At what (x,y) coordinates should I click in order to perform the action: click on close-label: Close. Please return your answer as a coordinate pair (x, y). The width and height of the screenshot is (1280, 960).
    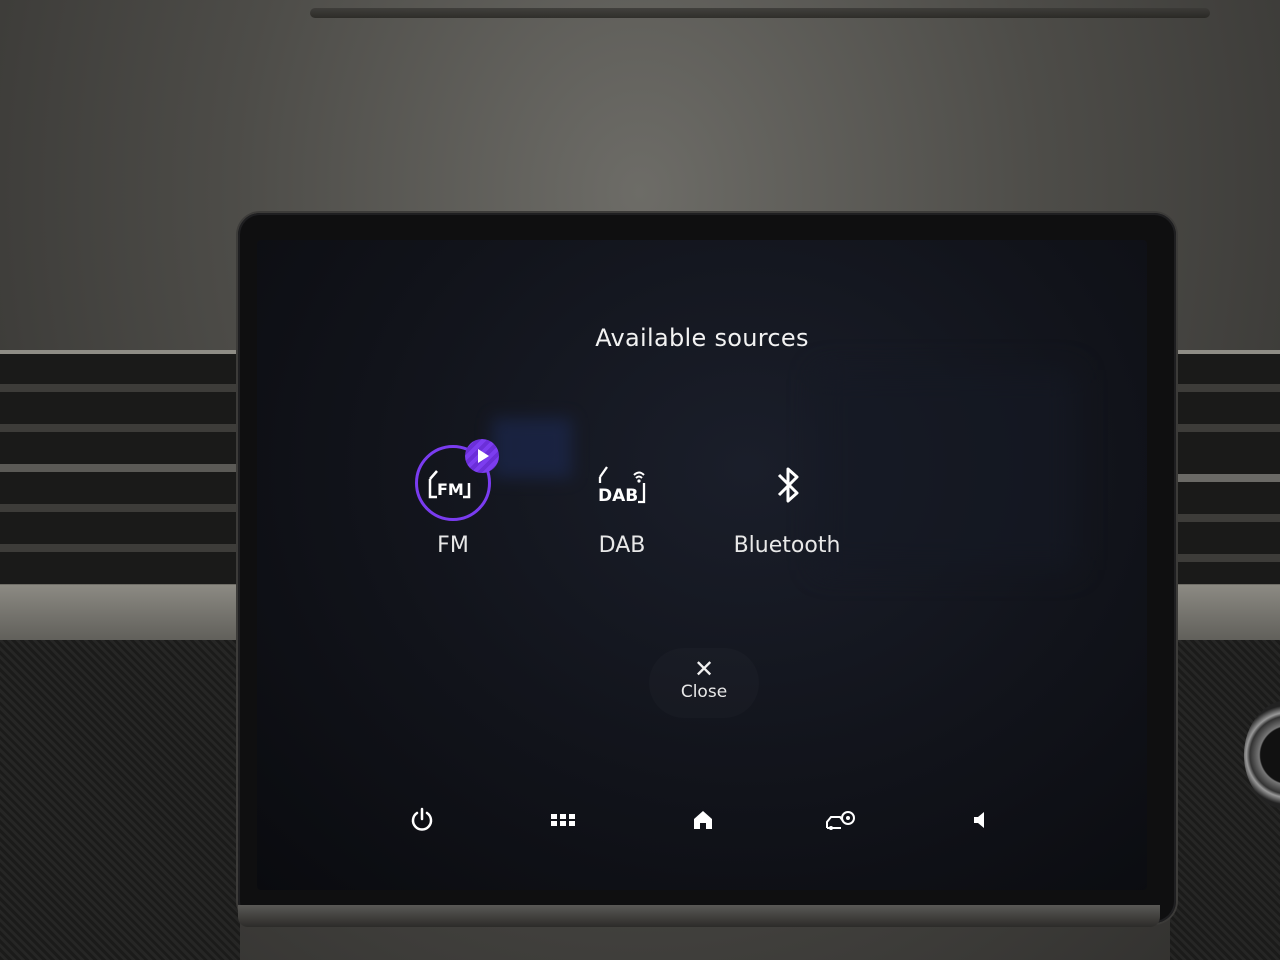
    Looking at the image, I should click on (704, 692).